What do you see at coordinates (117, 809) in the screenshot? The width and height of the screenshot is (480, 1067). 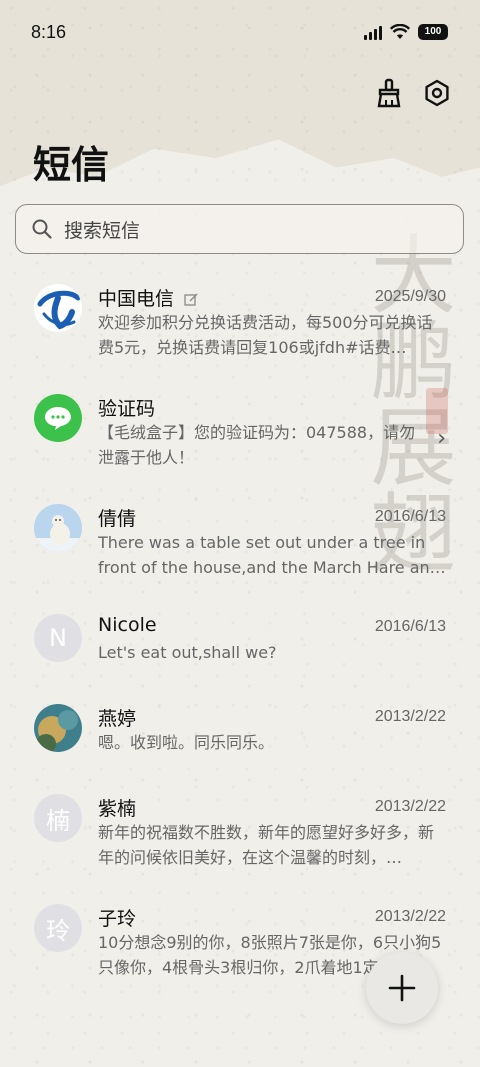 I see `contact-name: 紫楠` at bounding box center [117, 809].